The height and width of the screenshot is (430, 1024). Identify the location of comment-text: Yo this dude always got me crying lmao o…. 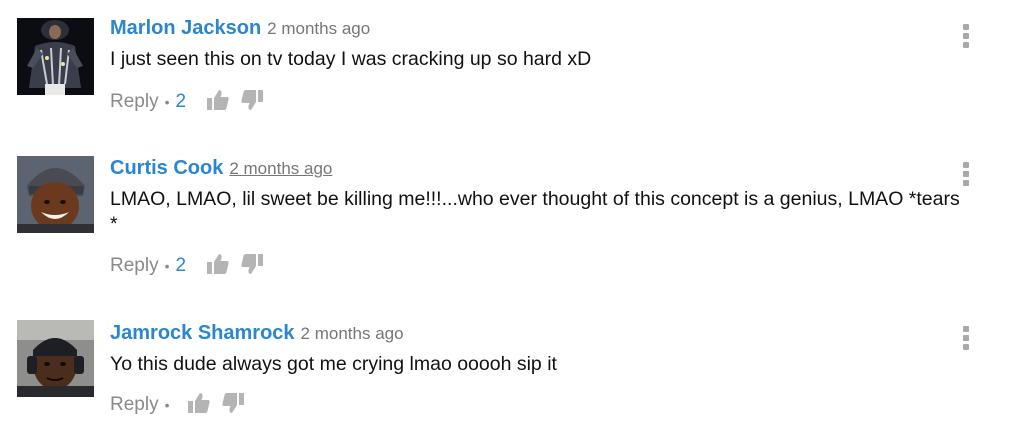
(333, 364).